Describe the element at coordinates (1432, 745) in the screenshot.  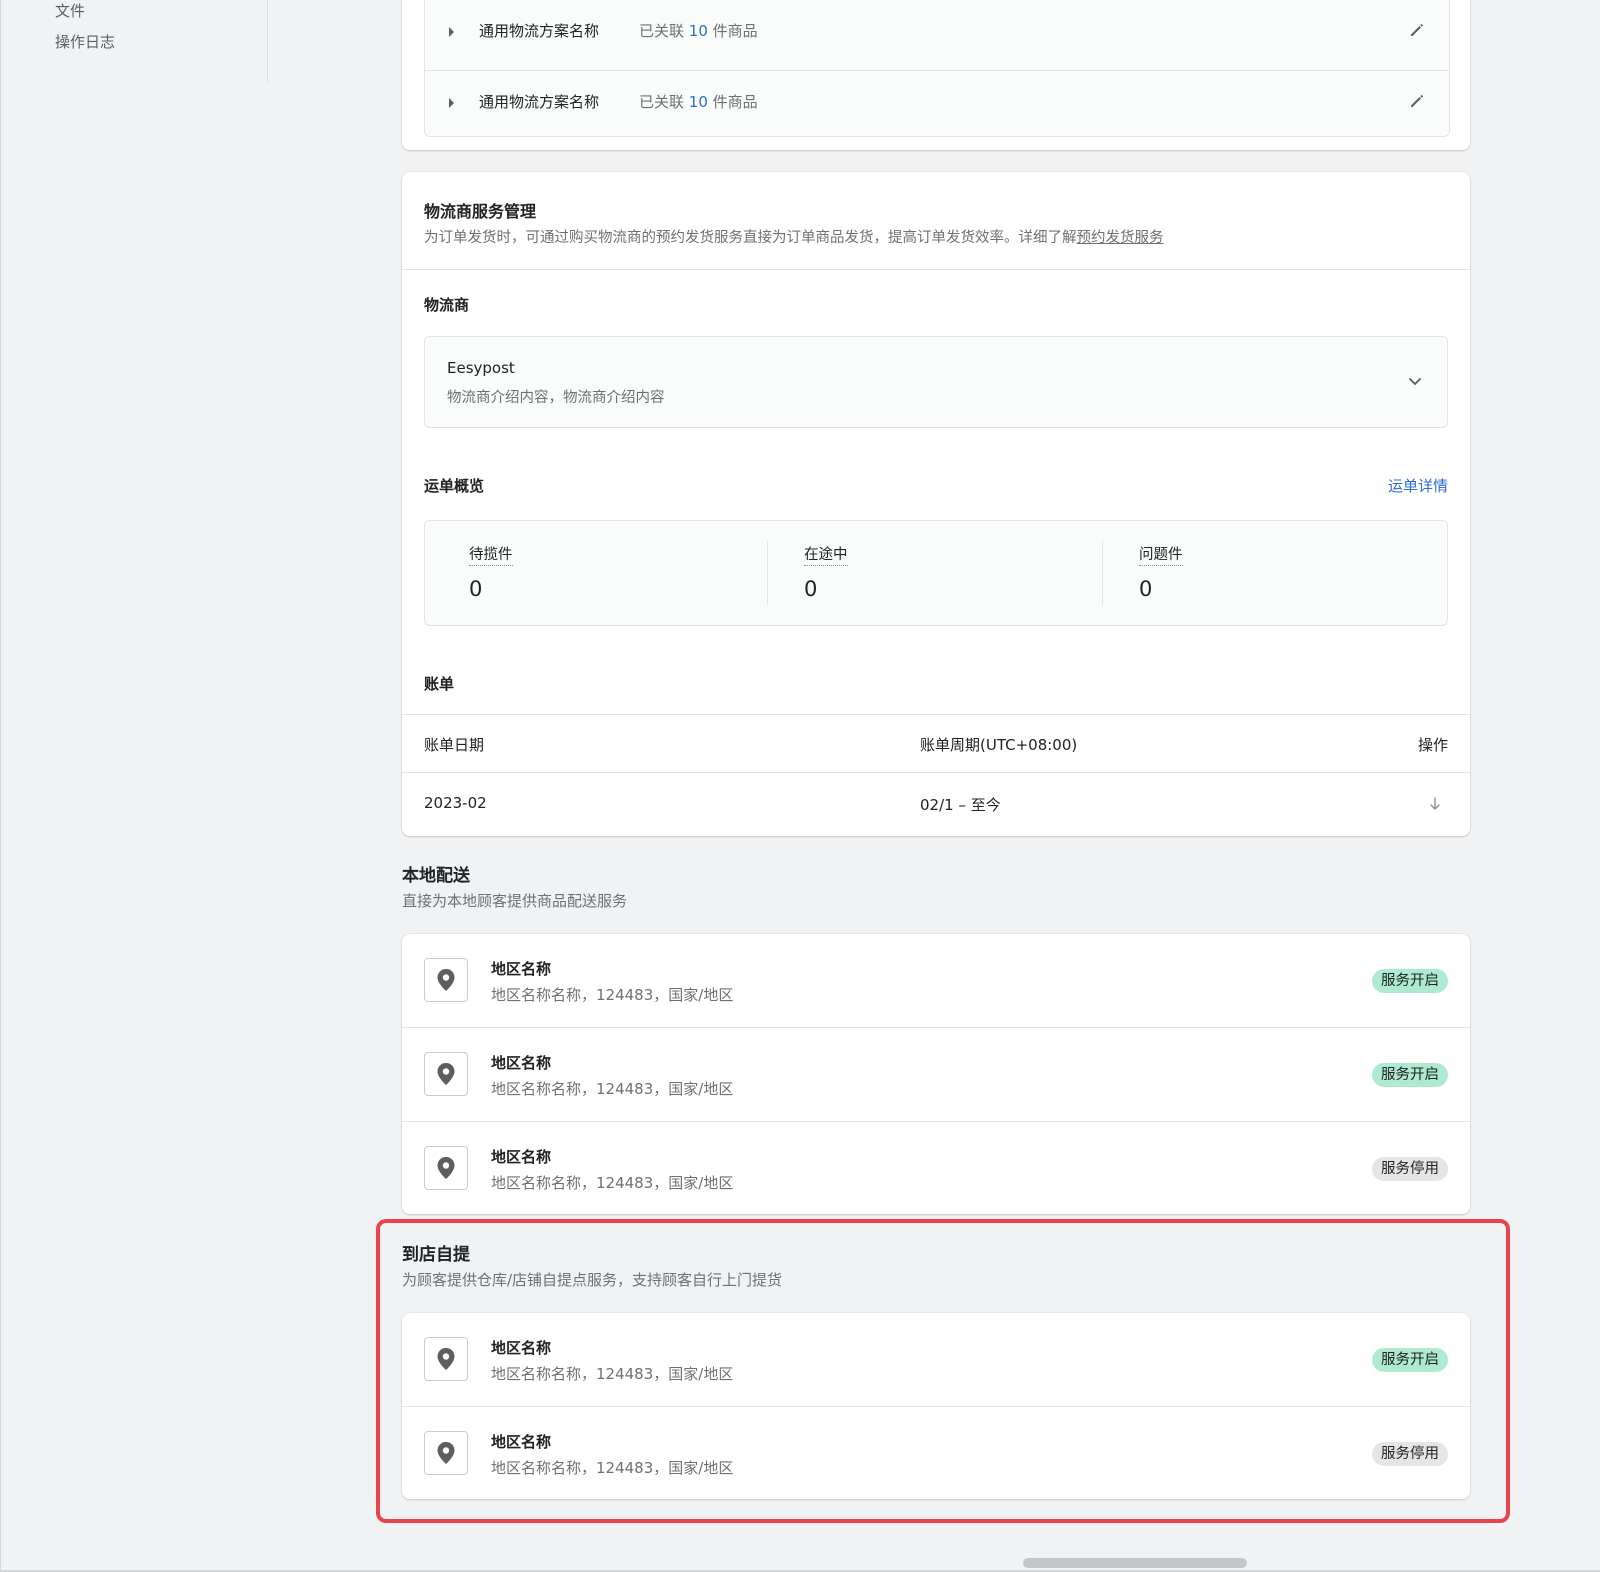
I see `bill-header-action: 操作` at that location.